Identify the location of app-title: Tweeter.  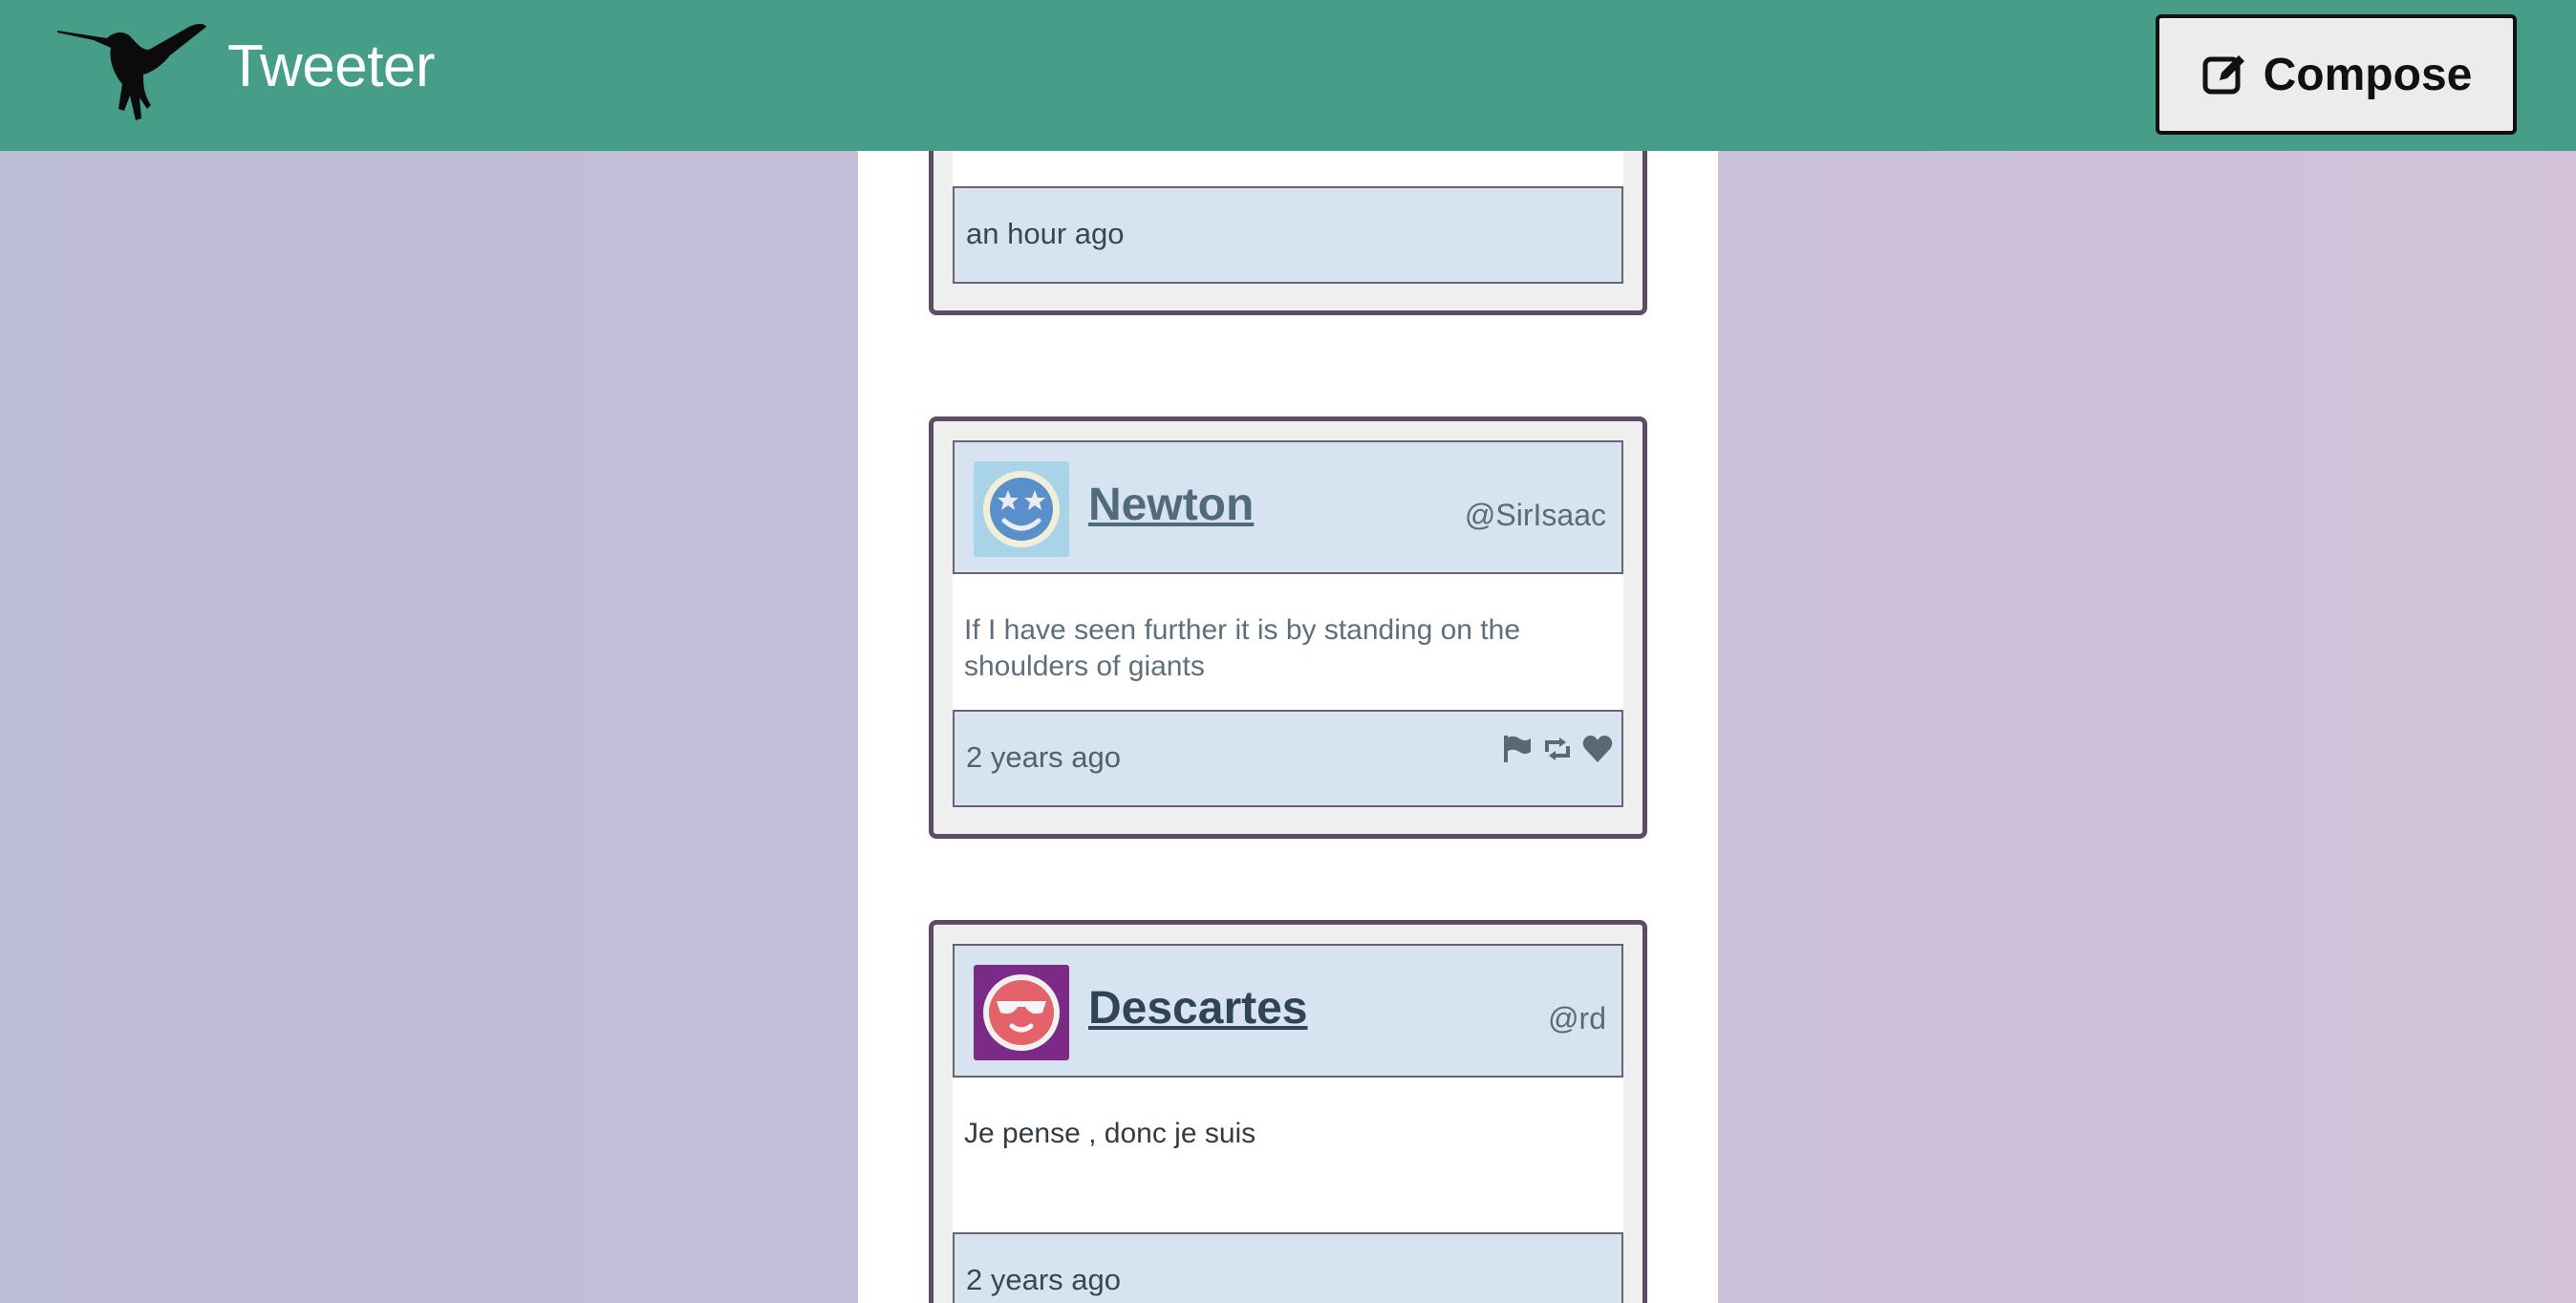
(331, 66).